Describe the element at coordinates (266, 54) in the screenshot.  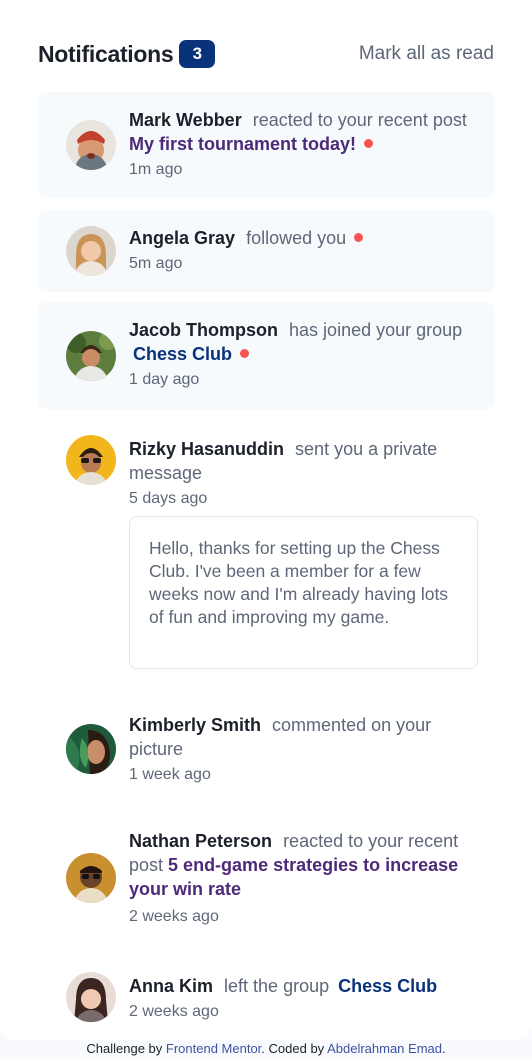
I see `notifications-header: Notifications 3 Mark all as read` at that location.